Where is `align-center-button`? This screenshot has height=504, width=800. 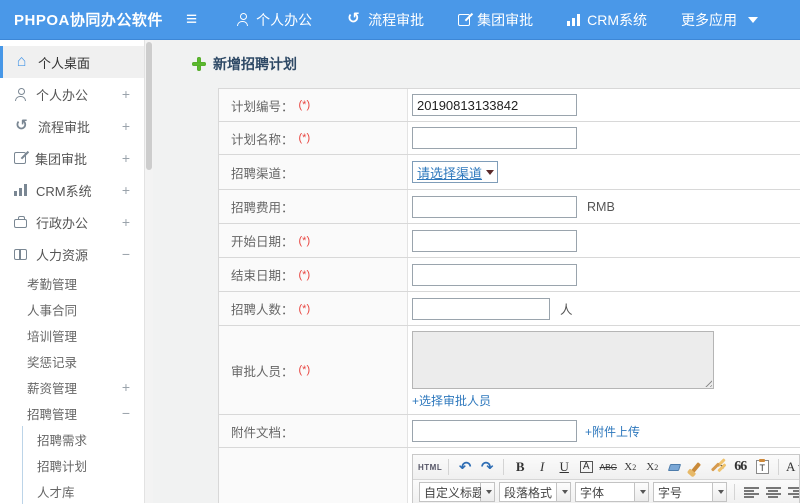 align-center-button is located at coordinates (773, 492).